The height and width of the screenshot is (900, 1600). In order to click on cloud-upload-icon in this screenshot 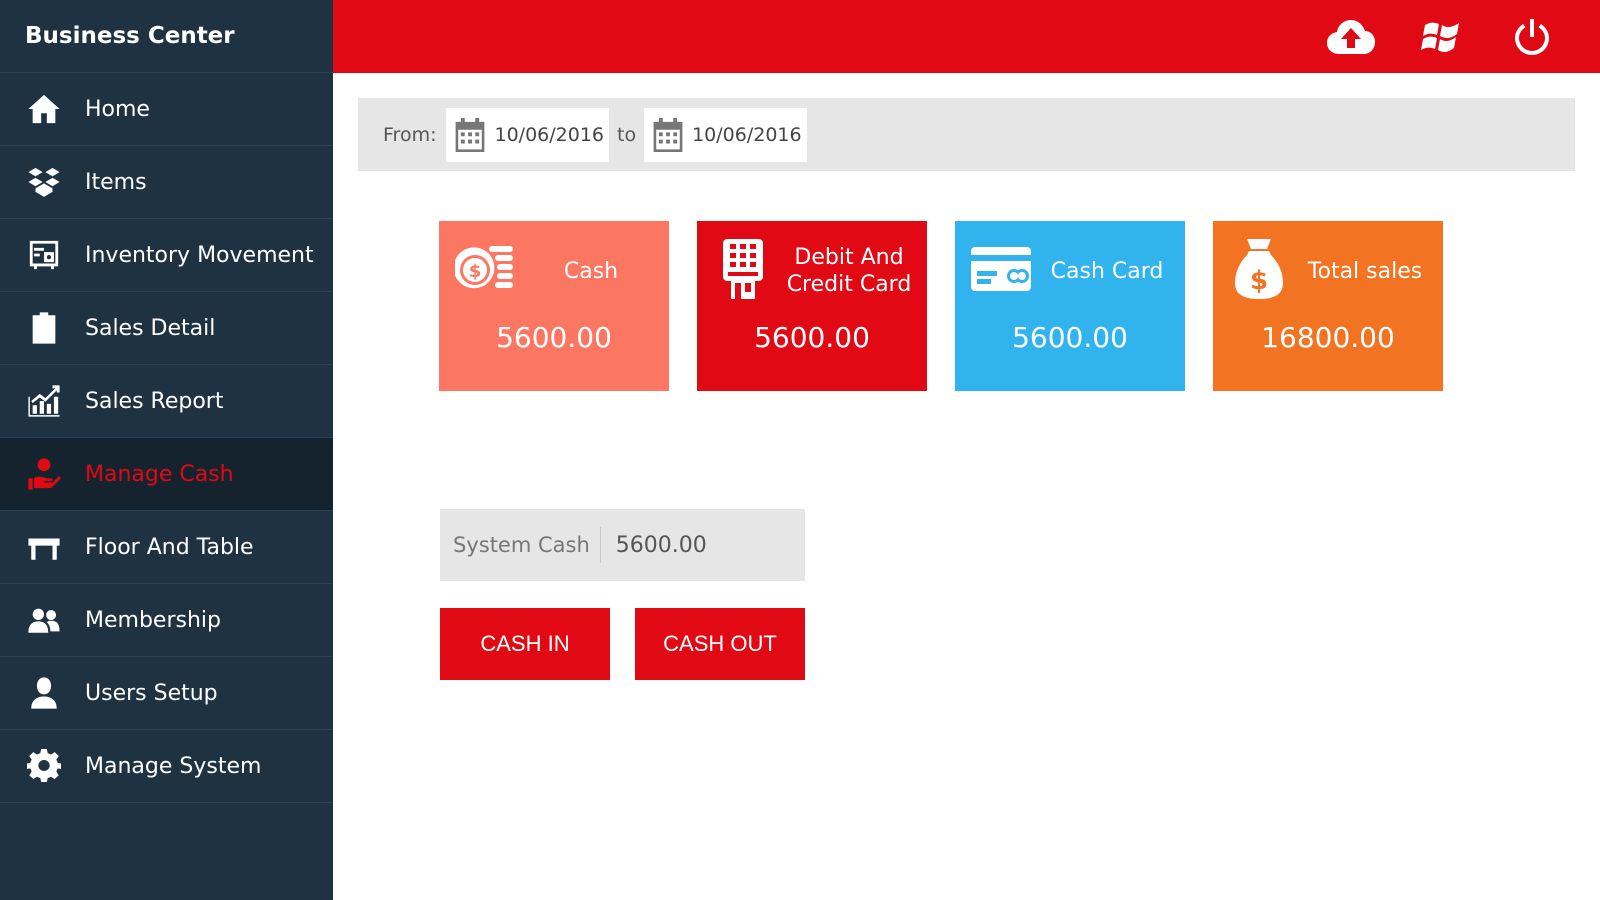, I will do `click(1351, 37)`.